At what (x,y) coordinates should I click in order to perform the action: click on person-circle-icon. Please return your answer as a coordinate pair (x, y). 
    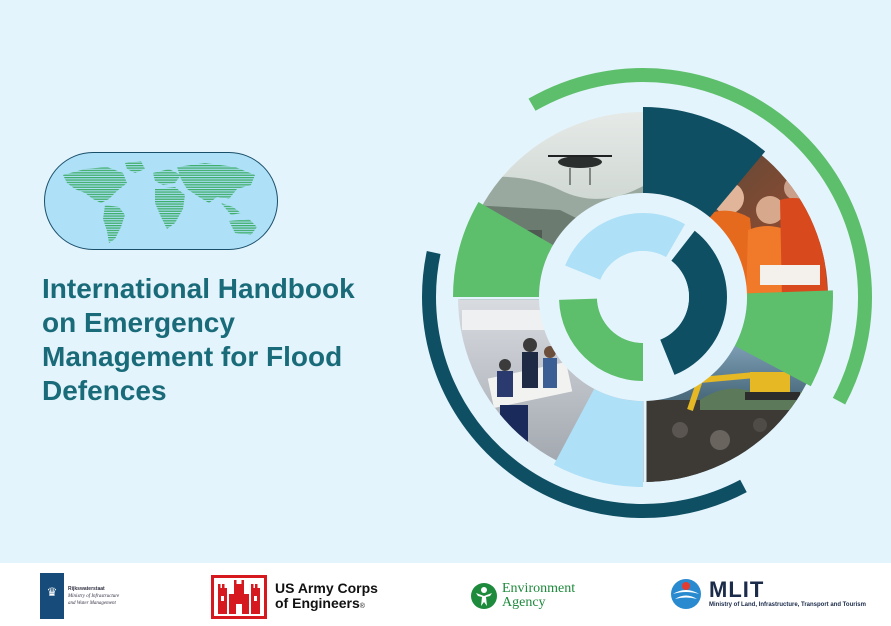
    Looking at the image, I should click on (484, 596).